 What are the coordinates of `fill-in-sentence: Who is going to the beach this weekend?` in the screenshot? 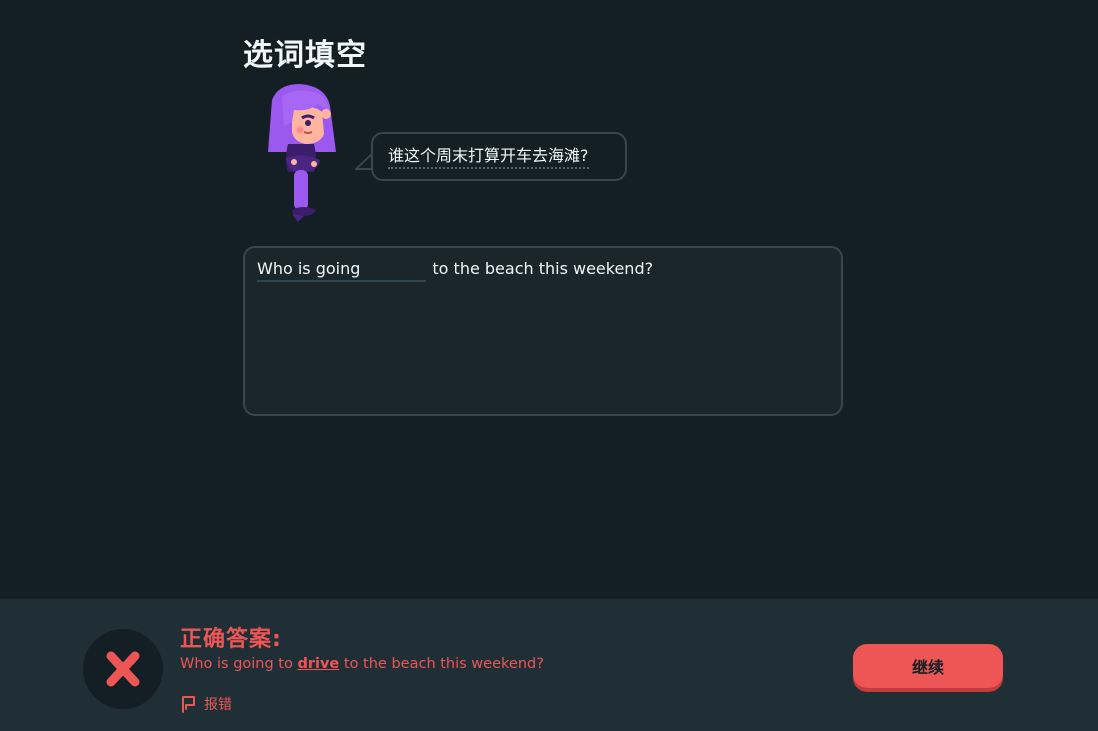 It's located at (455, 270).